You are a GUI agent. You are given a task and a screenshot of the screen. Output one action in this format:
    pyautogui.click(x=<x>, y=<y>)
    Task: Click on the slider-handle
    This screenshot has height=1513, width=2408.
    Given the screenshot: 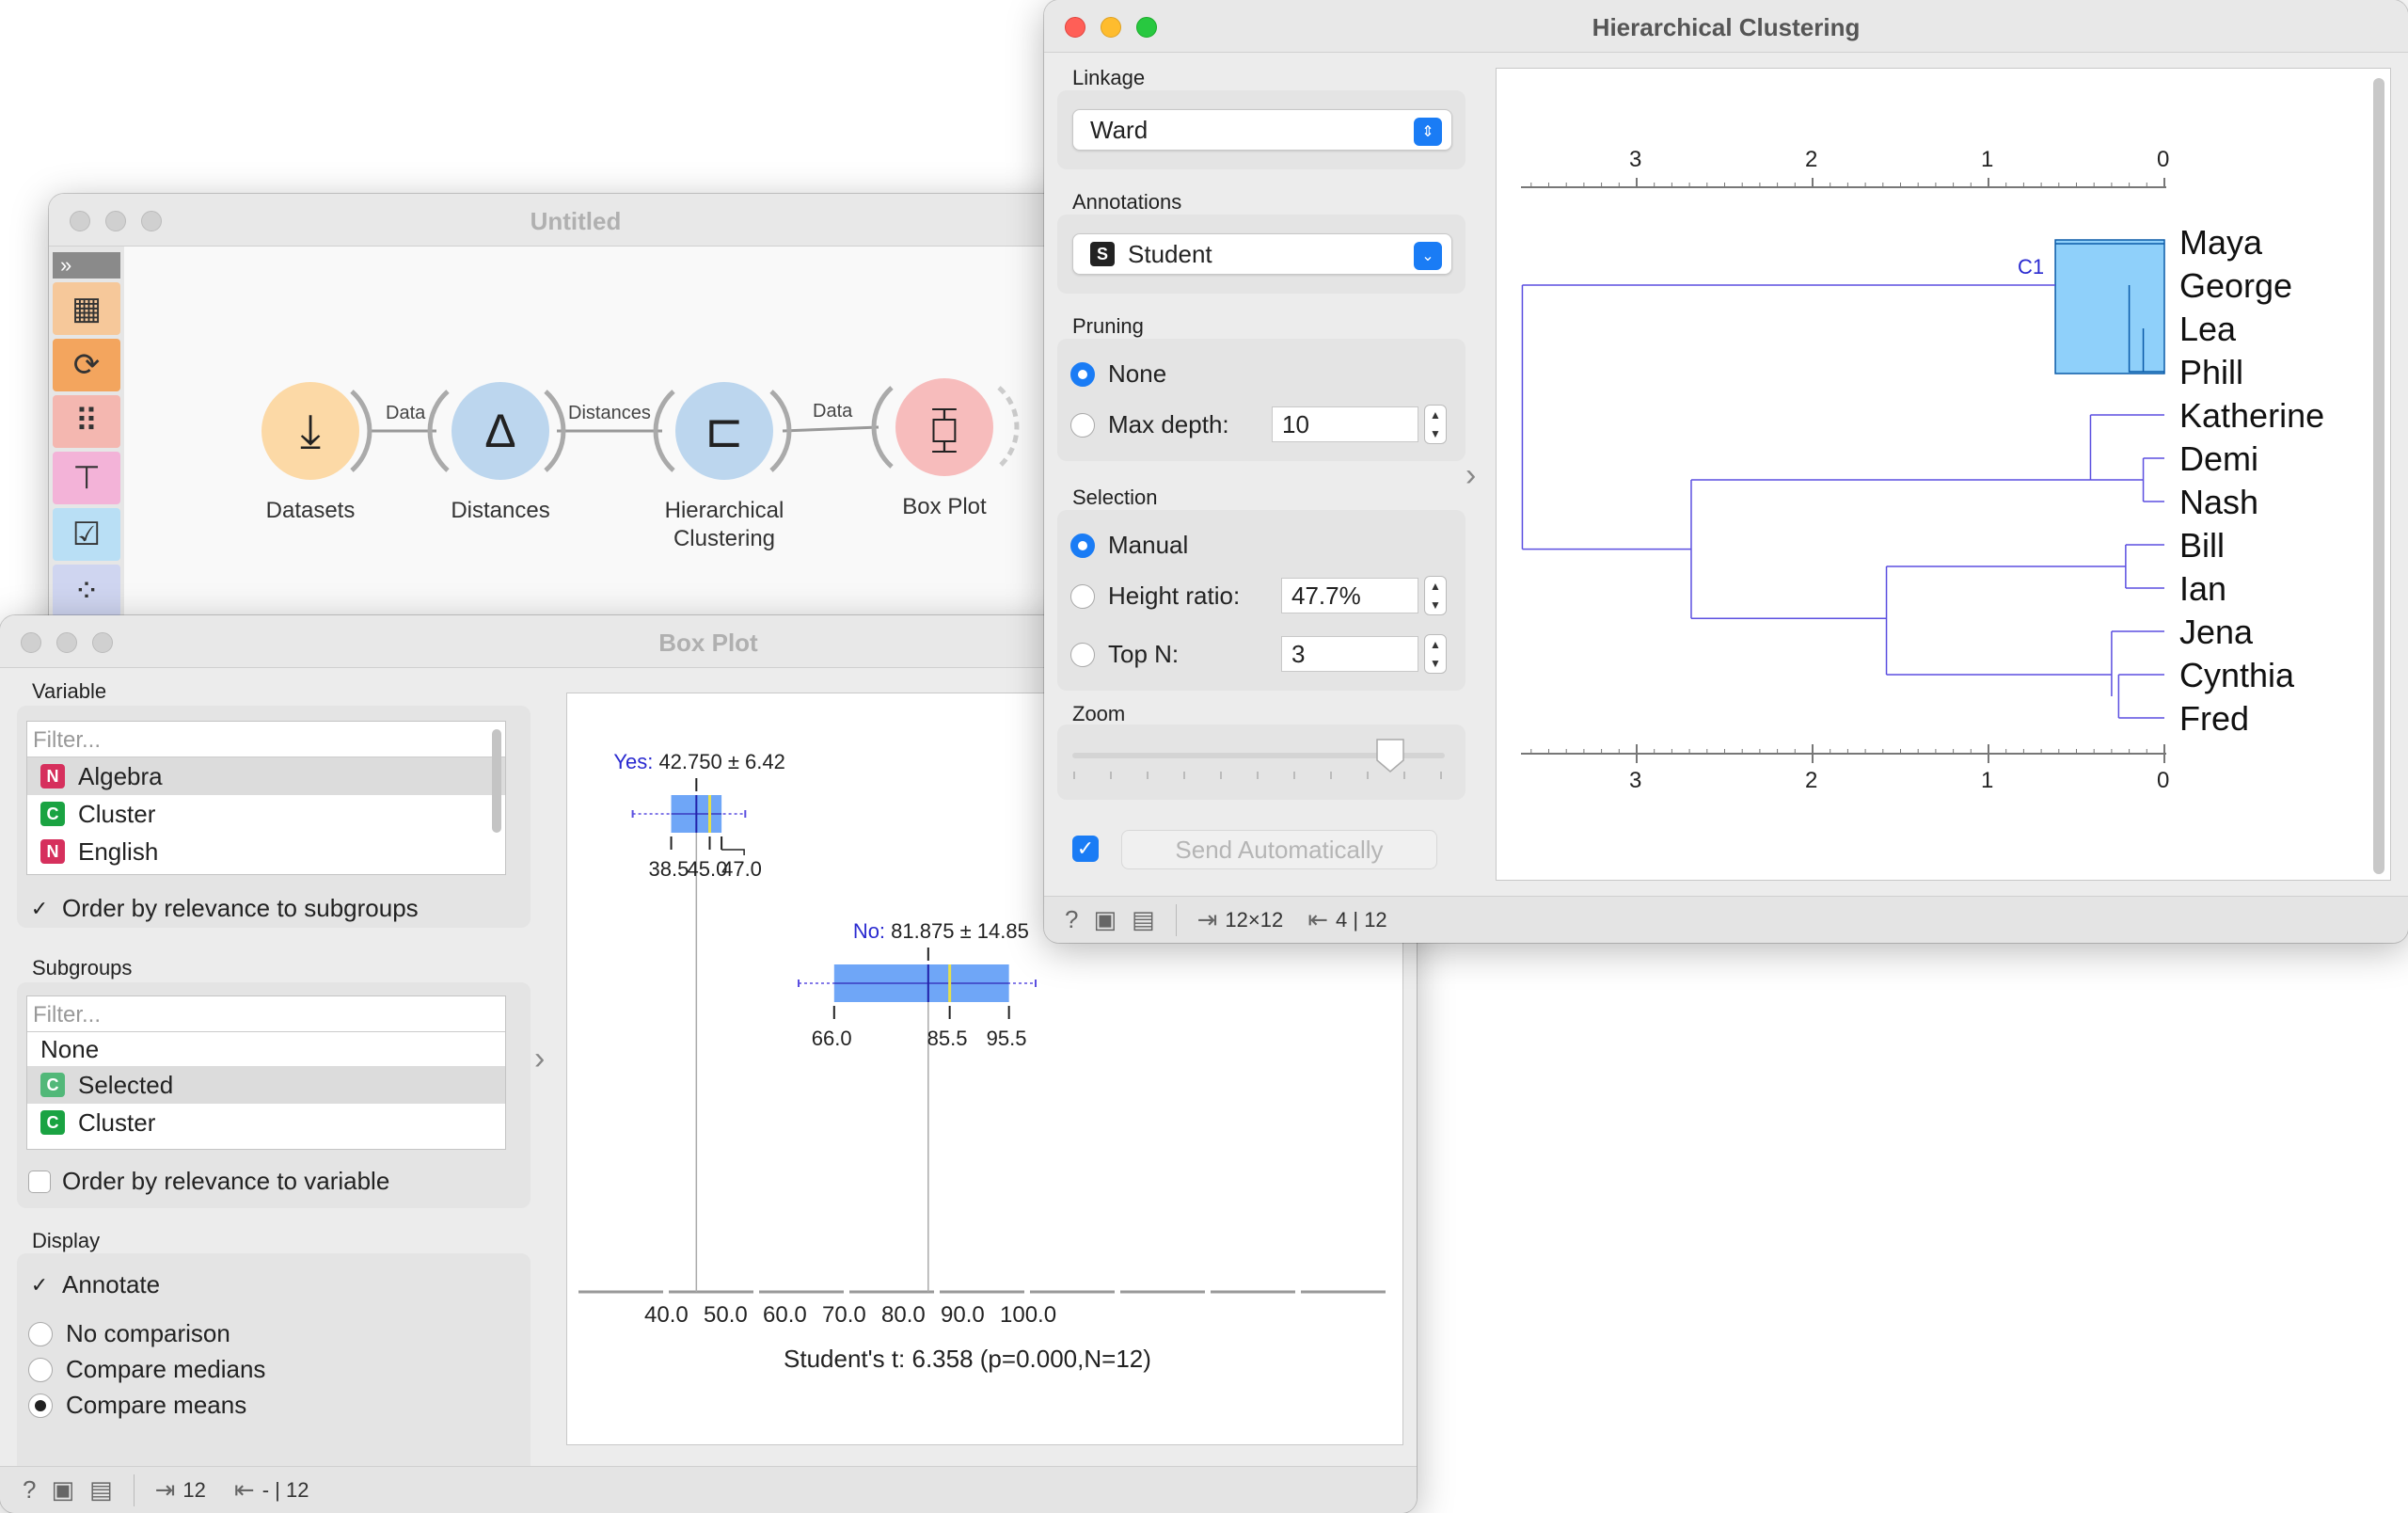 What is the action you would take?
    pyautogui.click(x=1390, y=755)
    